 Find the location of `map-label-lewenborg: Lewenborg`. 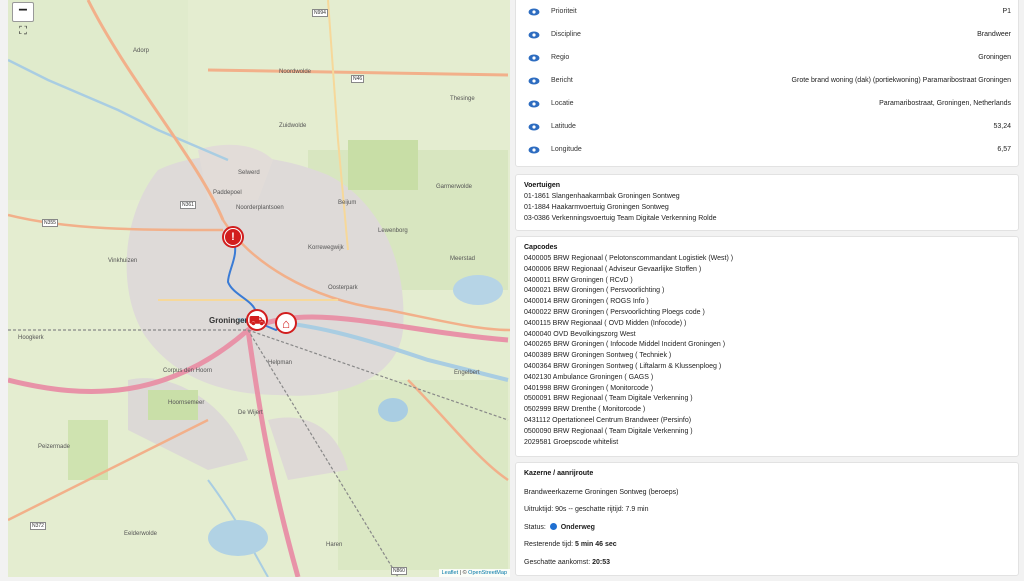

map-label-lewenborg: Lewenborg is located at coordinates (393, 231).